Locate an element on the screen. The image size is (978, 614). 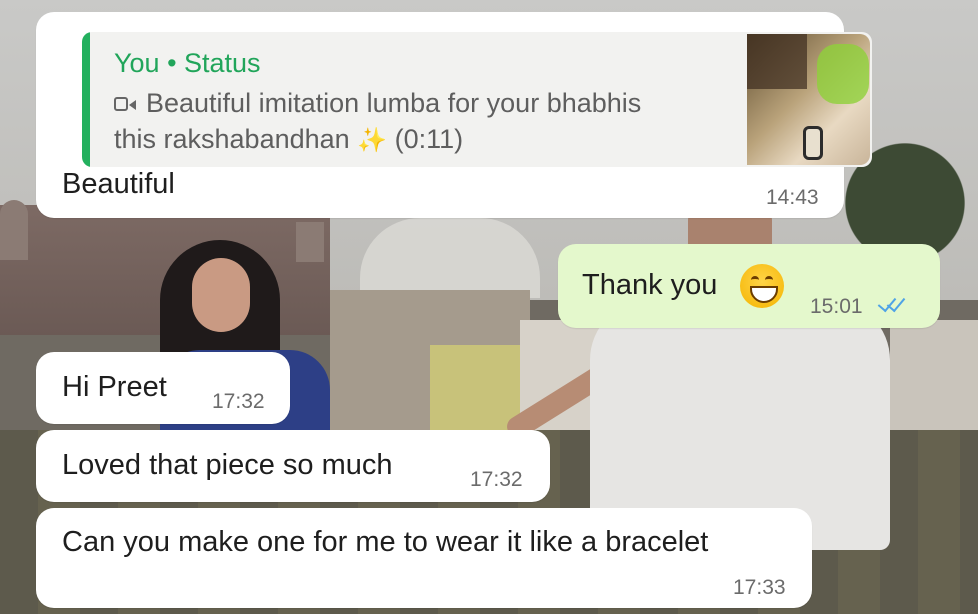
double-check-read-icon is located at coordinates (892, 303).